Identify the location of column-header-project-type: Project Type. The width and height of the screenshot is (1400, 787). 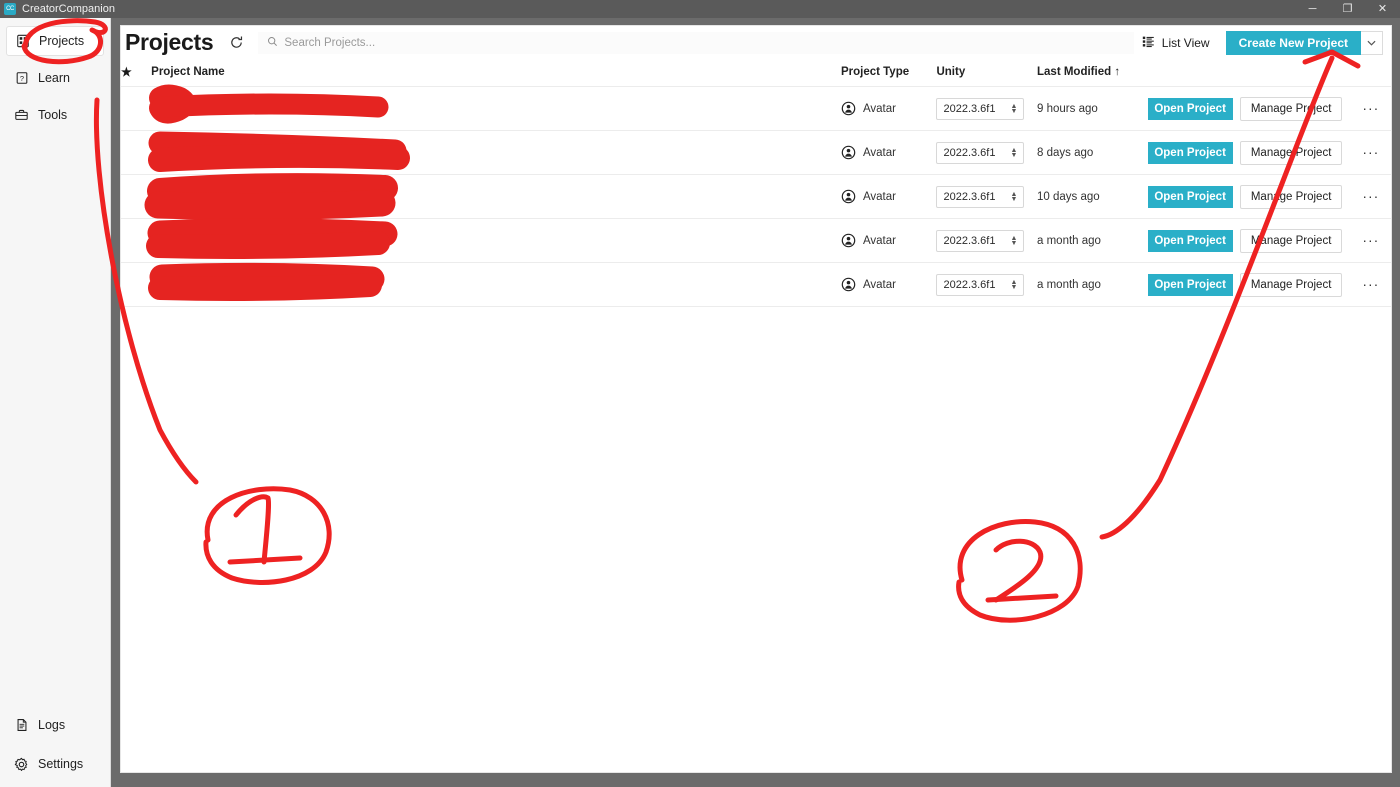
(888, 73).